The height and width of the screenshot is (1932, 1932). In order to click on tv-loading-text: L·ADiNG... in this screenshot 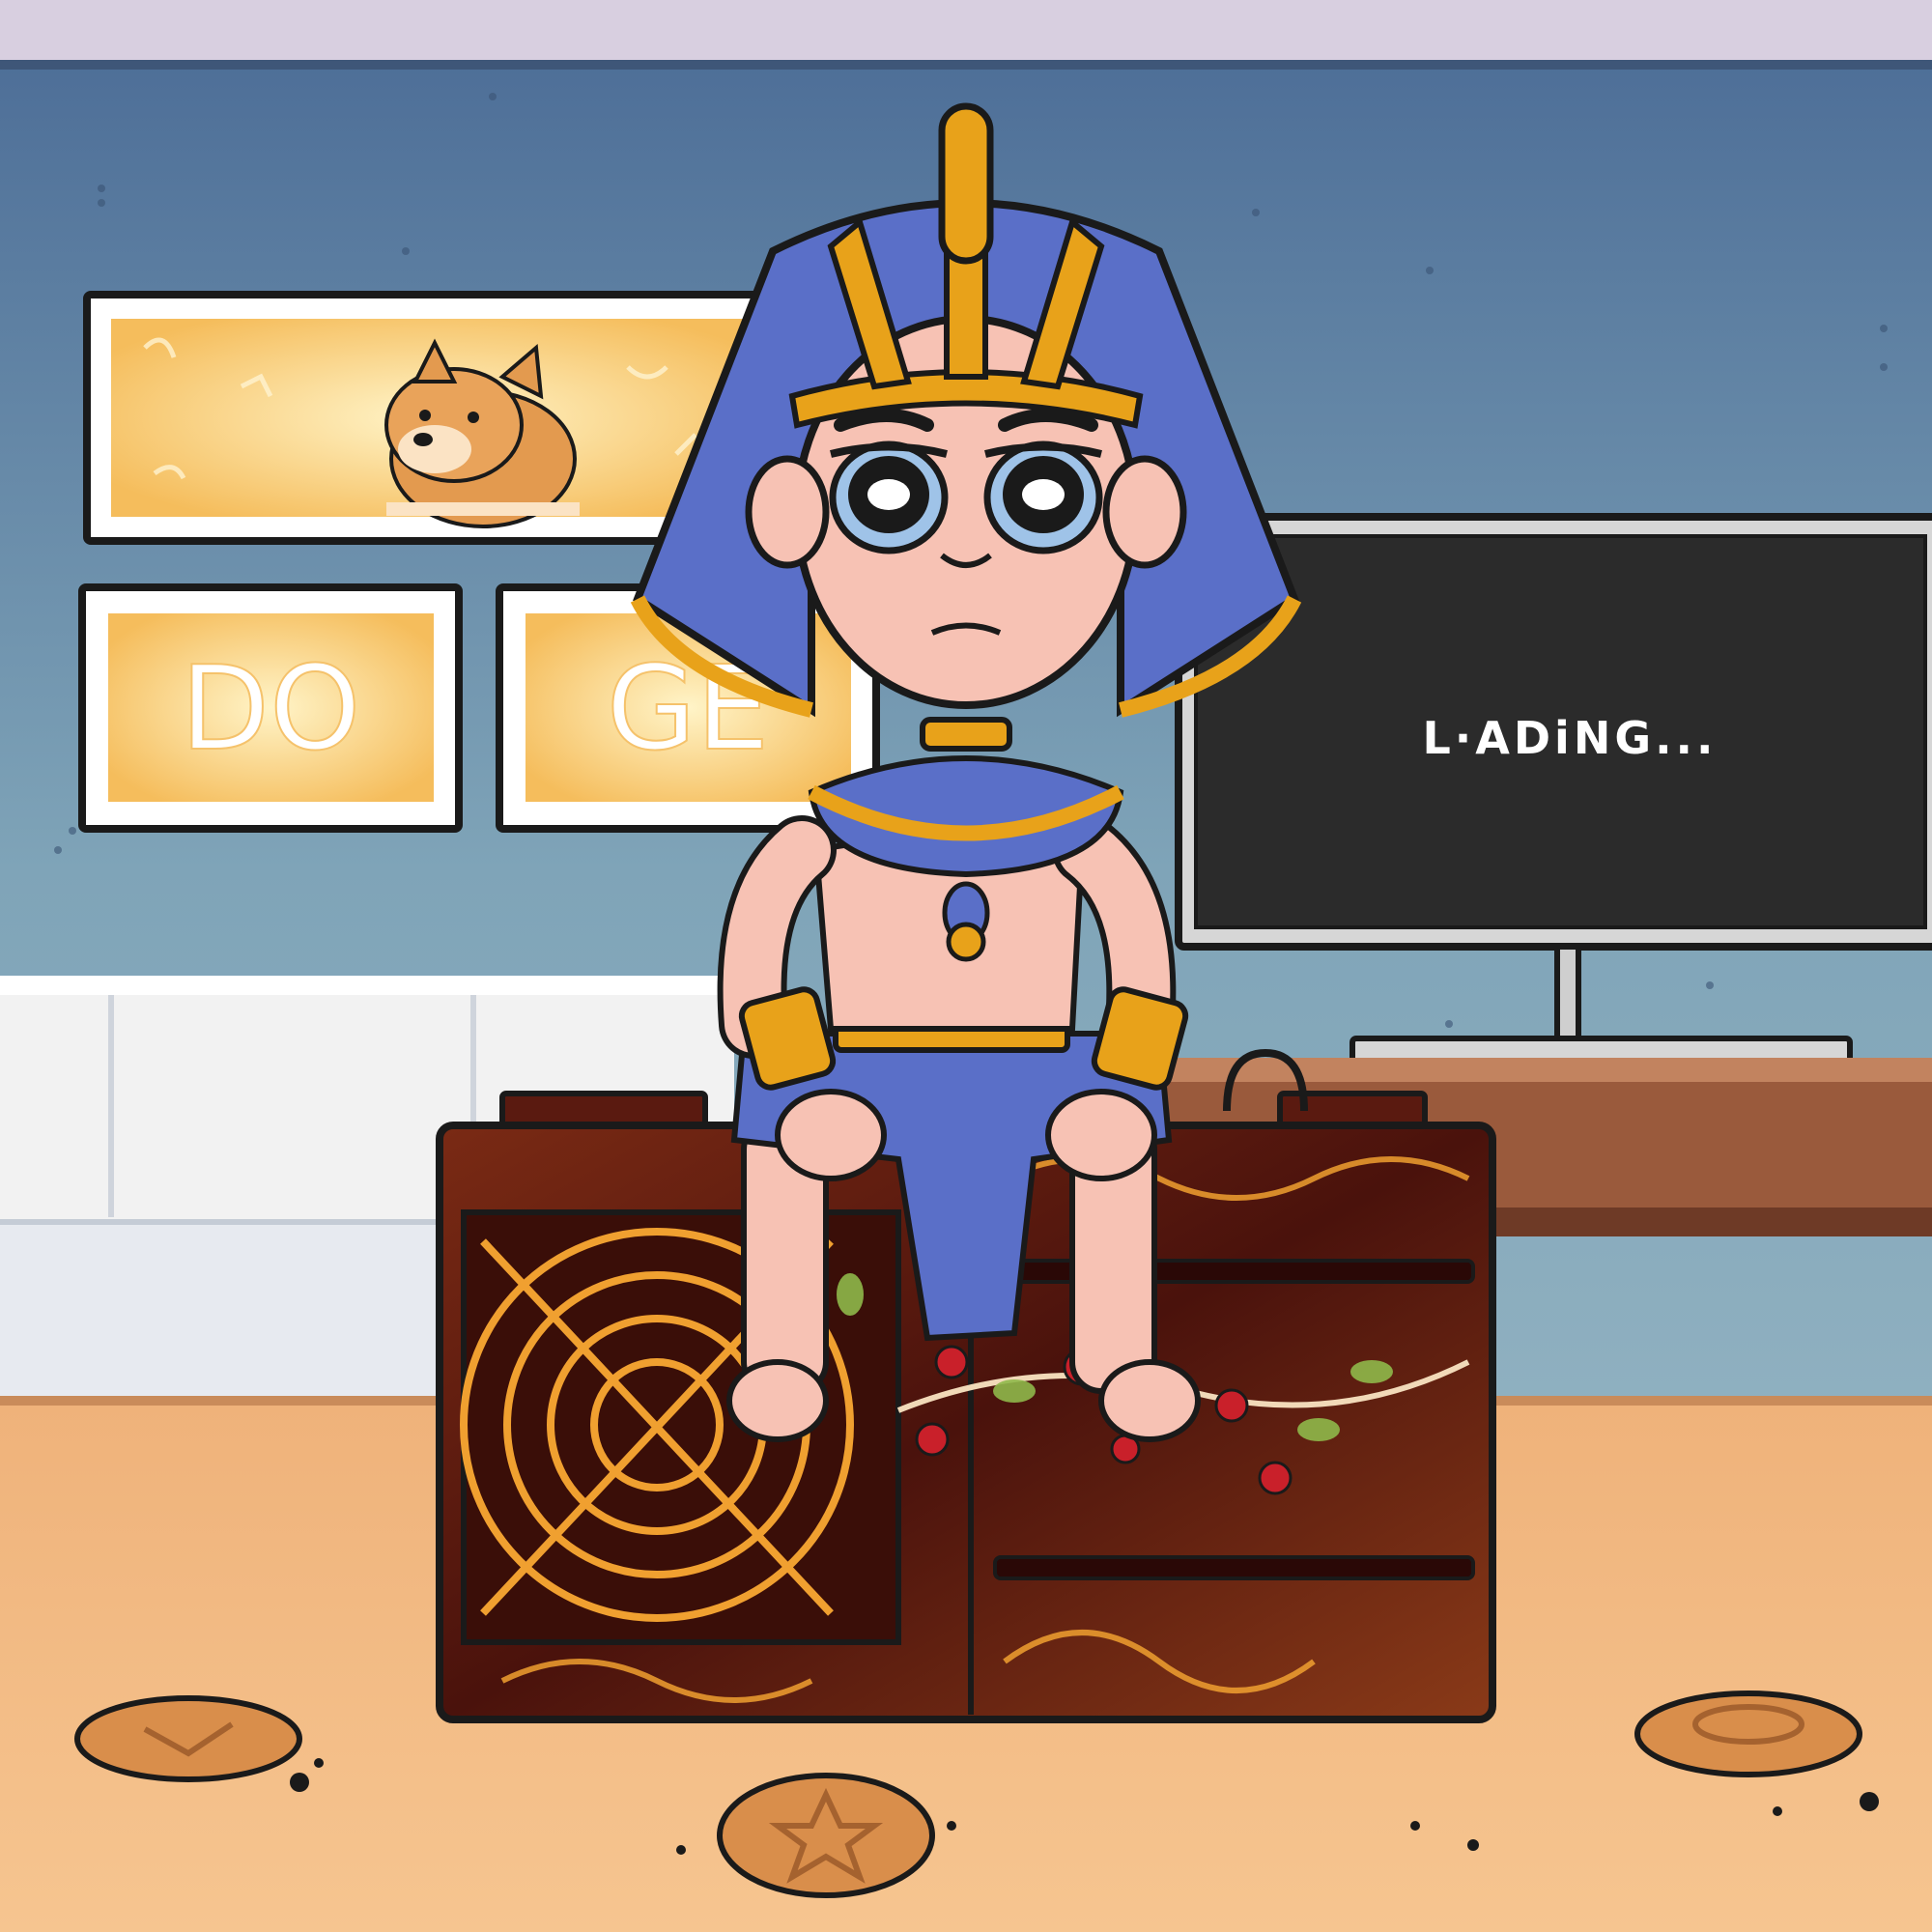, I will do `click(1569, 738)`.